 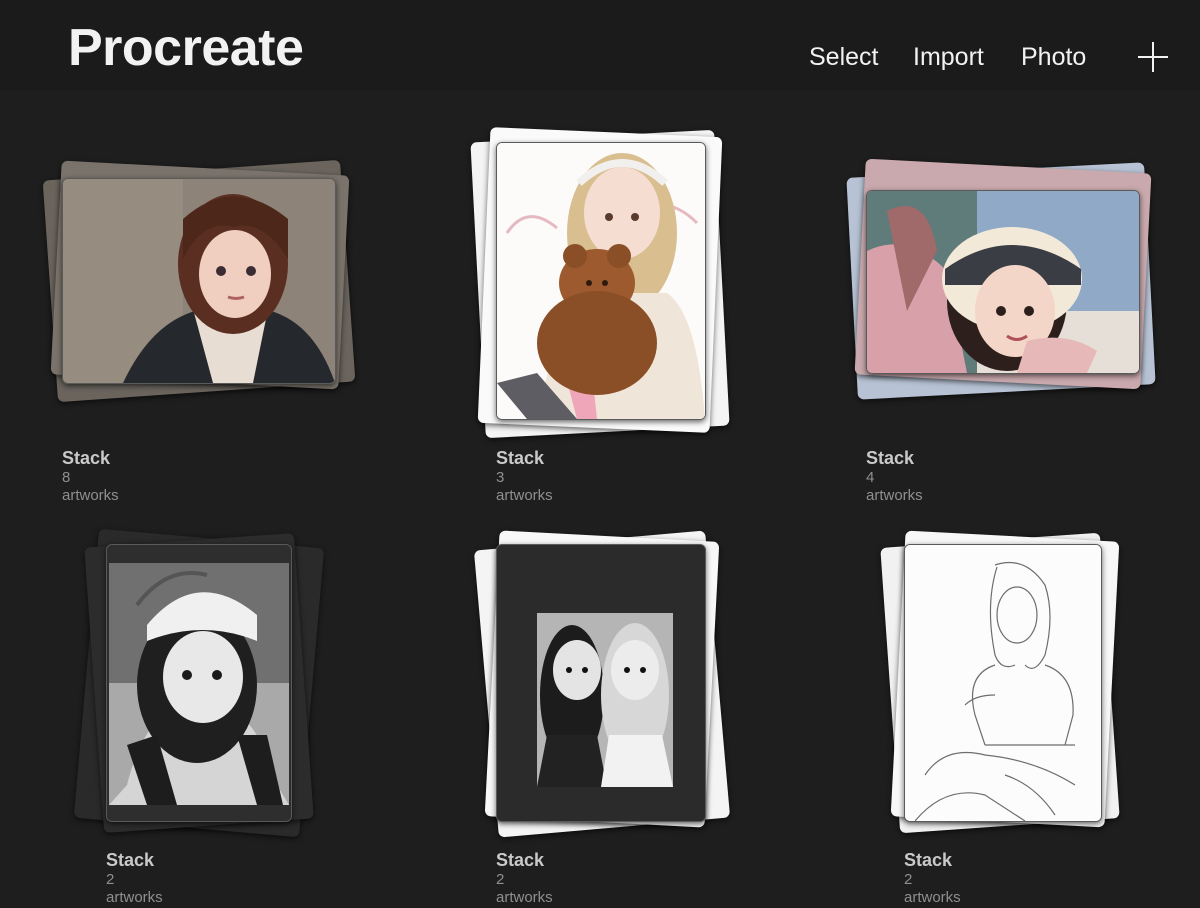 What do you see at coordinates (90, 486) in the screenshot?
I see `stack-count: 8 artworks` at bounding box center [90, 486].